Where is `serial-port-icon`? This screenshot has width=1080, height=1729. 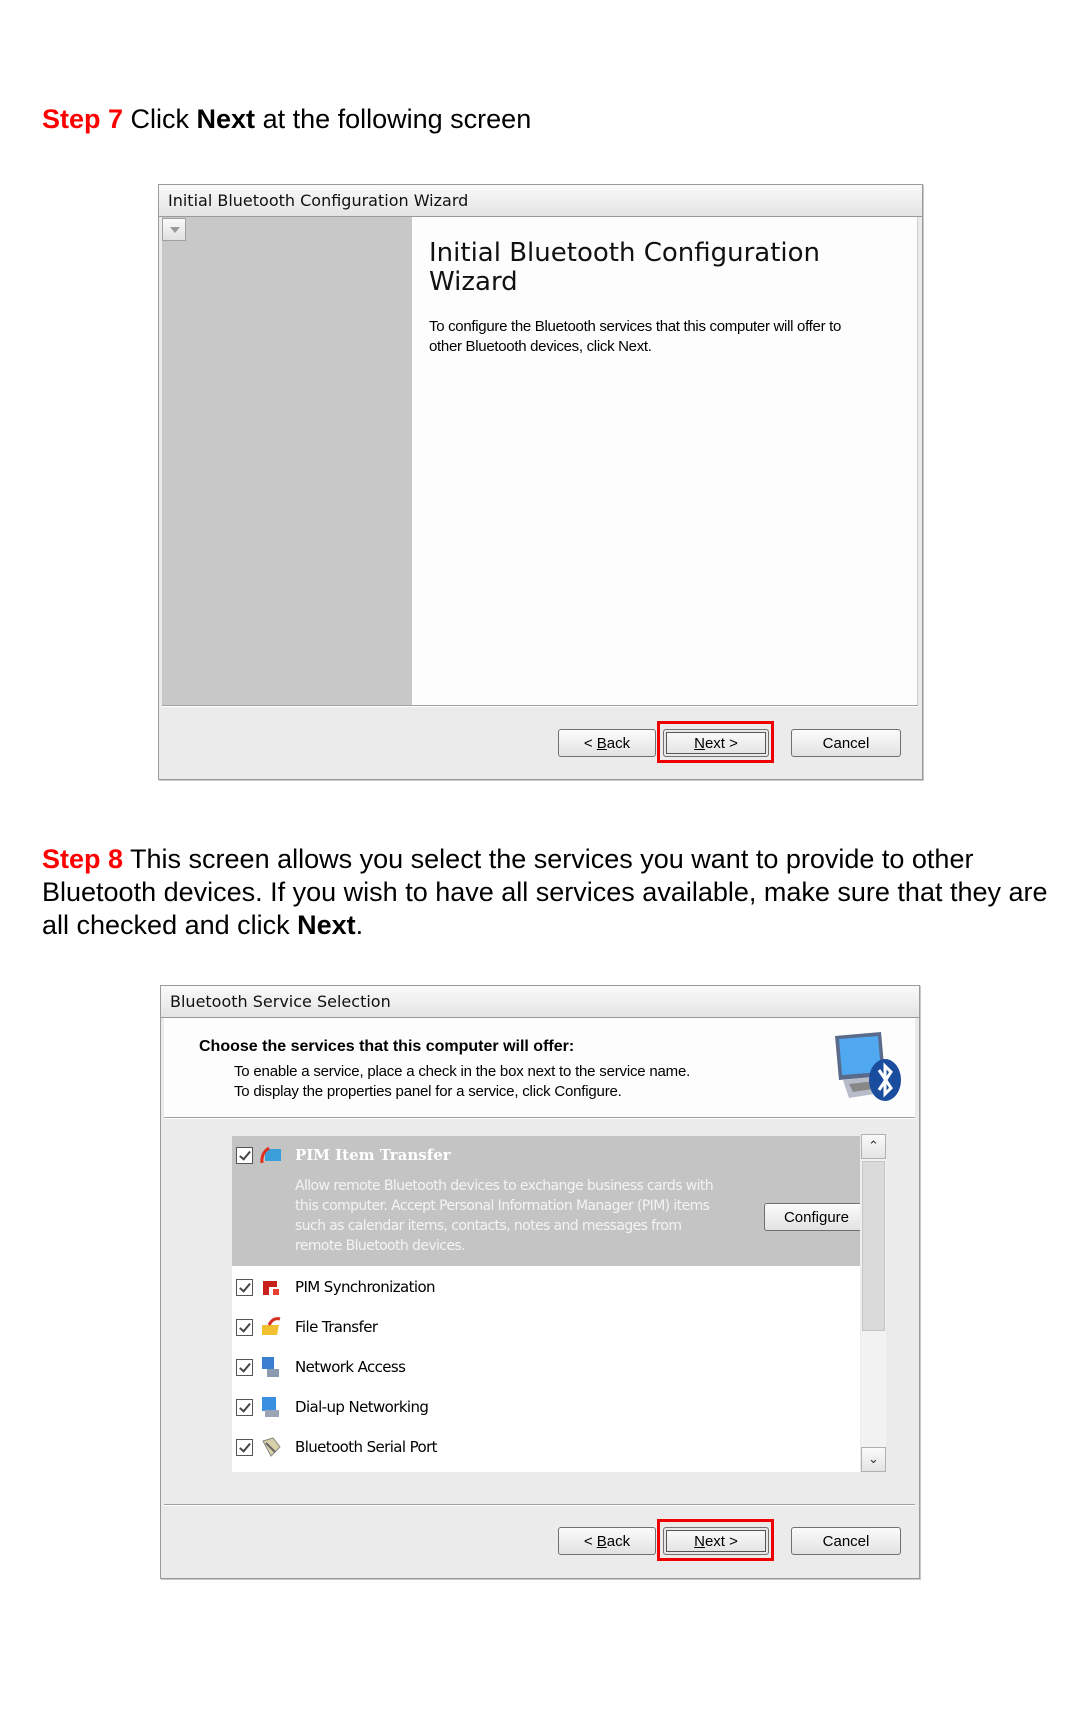
serial-port-icon is located at coordinates (271, 1447).